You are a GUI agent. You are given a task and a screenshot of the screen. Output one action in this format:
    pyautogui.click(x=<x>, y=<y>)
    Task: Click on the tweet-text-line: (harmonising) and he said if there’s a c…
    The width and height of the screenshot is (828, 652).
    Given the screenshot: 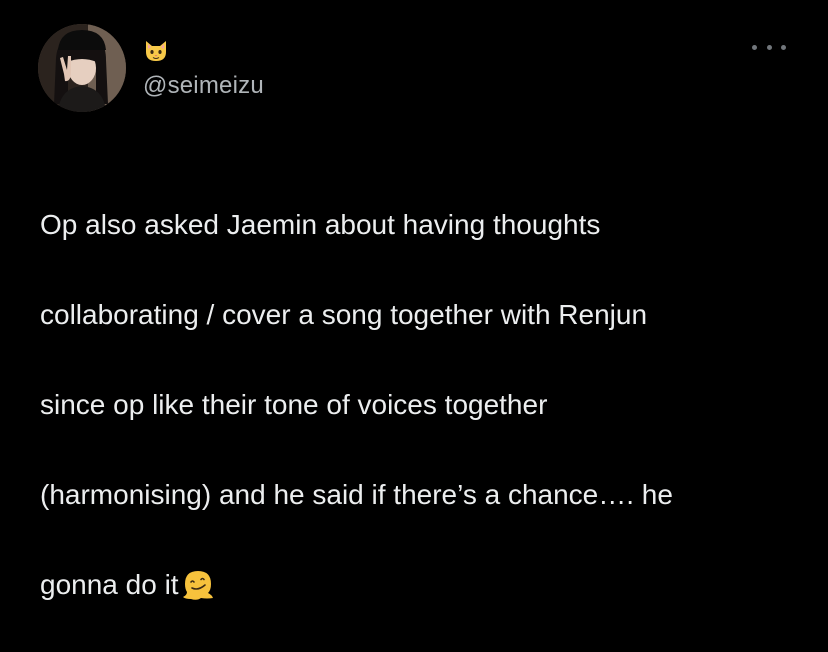 What is the action you would take?
    pyautogui.click(x=356, y=494)
    